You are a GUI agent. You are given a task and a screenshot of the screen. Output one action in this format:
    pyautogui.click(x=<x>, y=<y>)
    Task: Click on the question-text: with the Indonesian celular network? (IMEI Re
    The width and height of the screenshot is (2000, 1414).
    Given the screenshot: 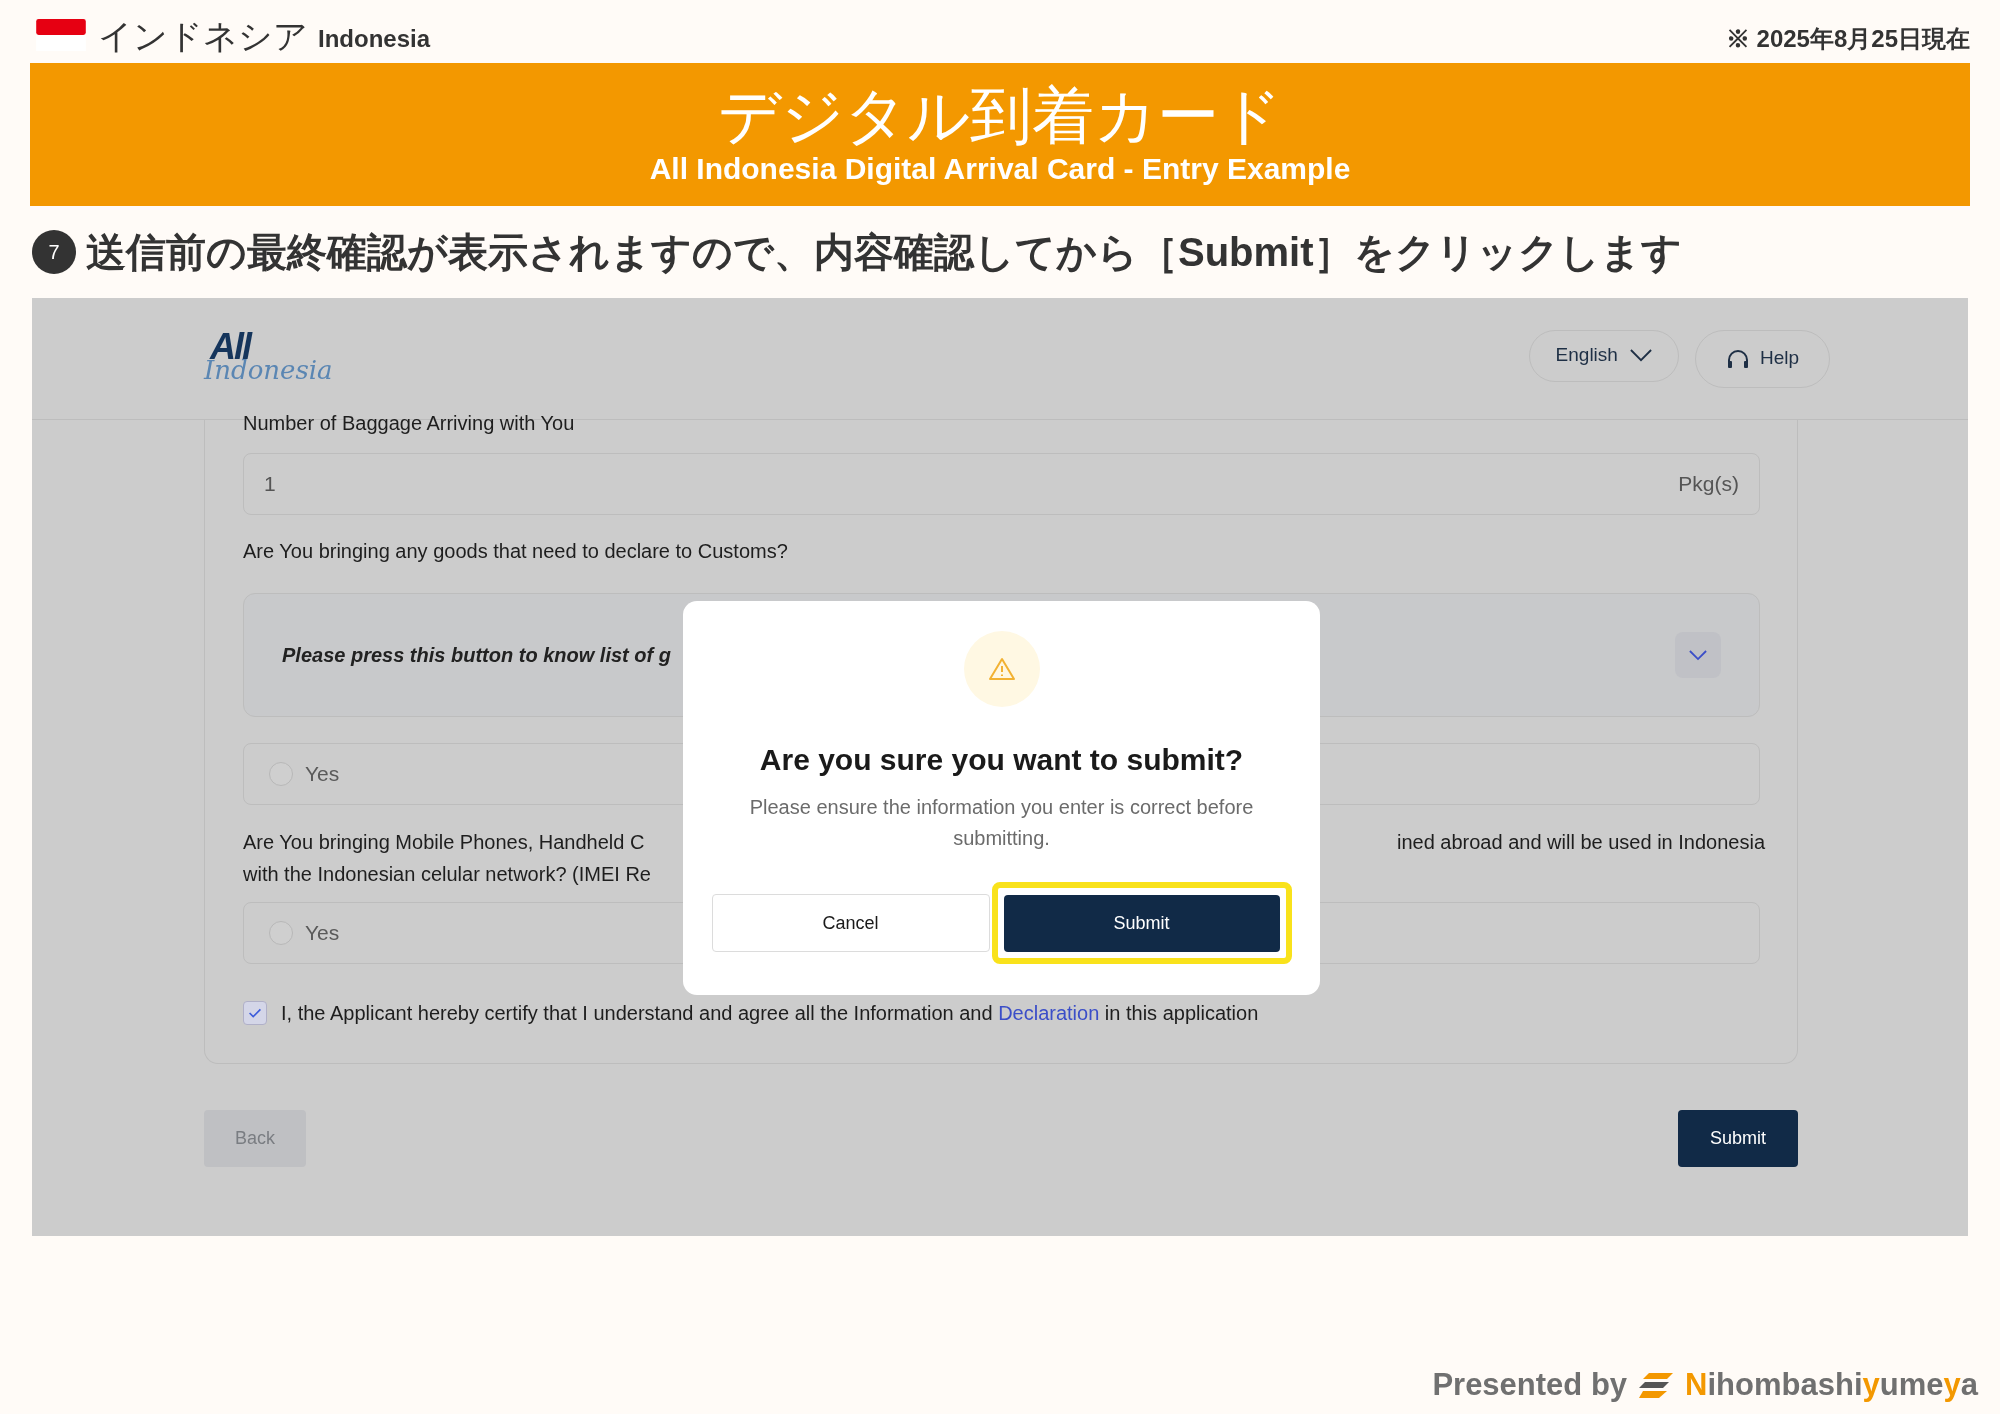 What is the action you would take?
    pyautogui.click(x=447, y=874)
    